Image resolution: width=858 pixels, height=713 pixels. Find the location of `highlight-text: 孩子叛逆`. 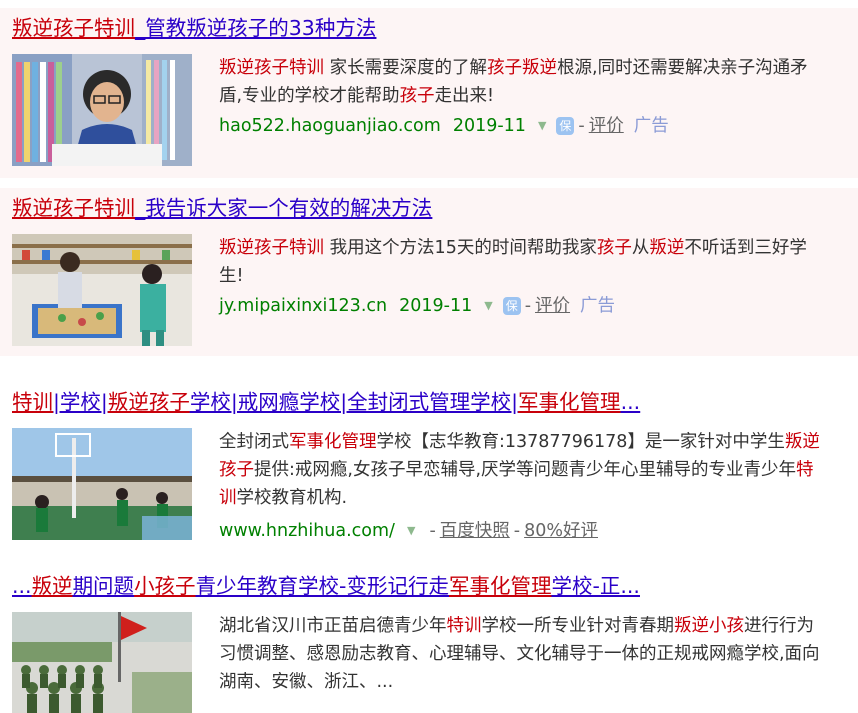

highlight-text: 孩子叛逆 is located at coordinates (522, 68).